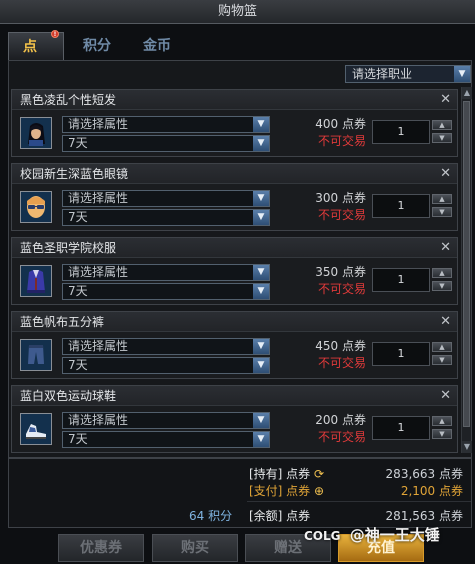  I want to click on shoes-icon, so click(36, 429).